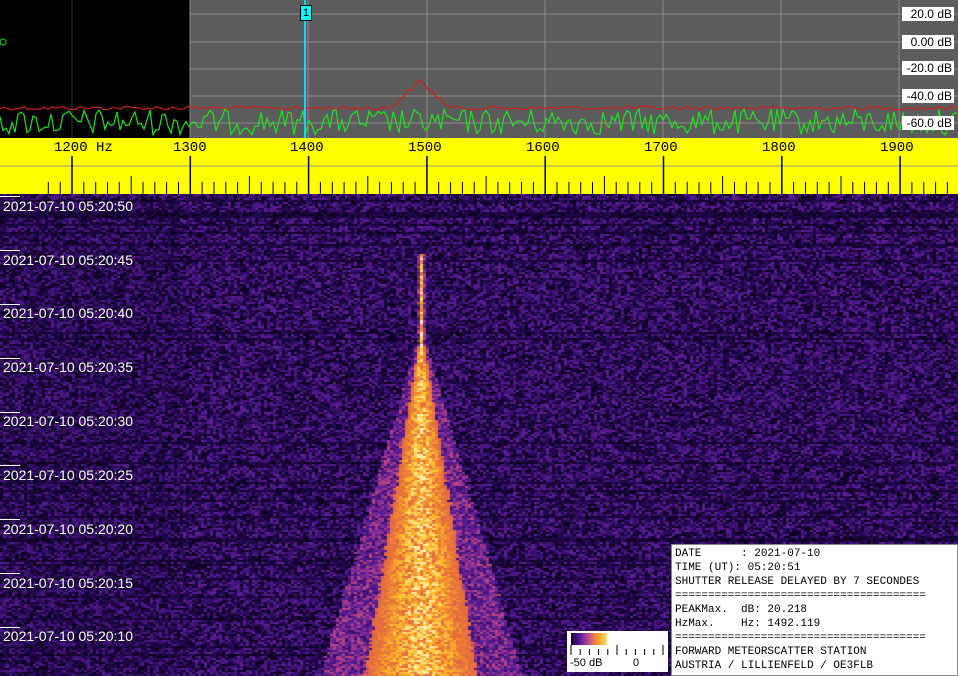  Describe the element at coordinates (748, 554) in the screenshot. I see `info-date: DATE : 2021-07-10` at that location.